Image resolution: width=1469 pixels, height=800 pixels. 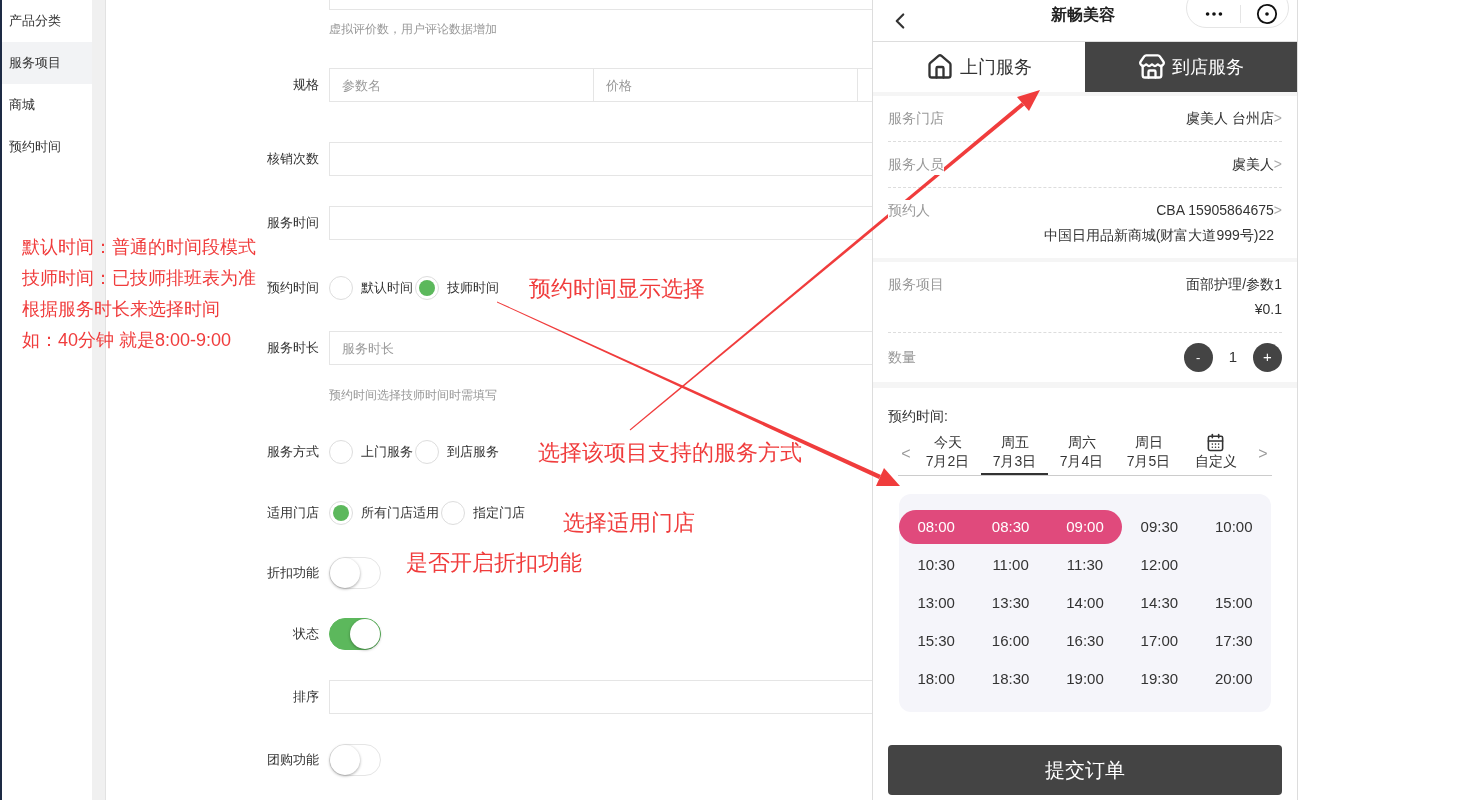 What do you see at coordinates (936, 603) in the screenshot?
I see `time-slot: 13:00` at bounding box center [936, 603].